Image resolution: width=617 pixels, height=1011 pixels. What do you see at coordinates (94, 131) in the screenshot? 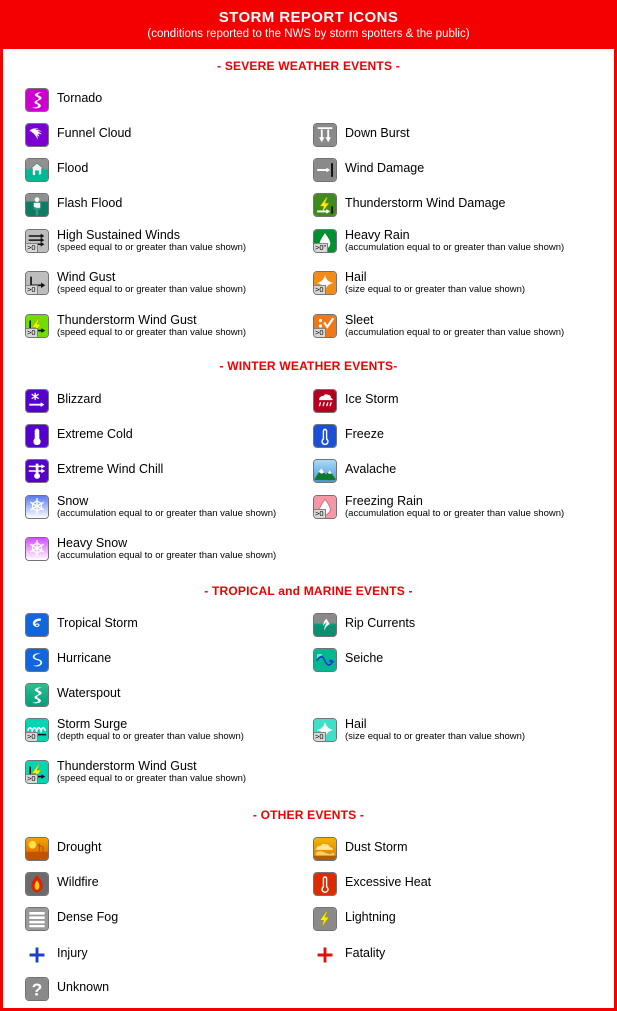
I see `legend-label: Funnel Cloud` at bounding box center [94, 131].